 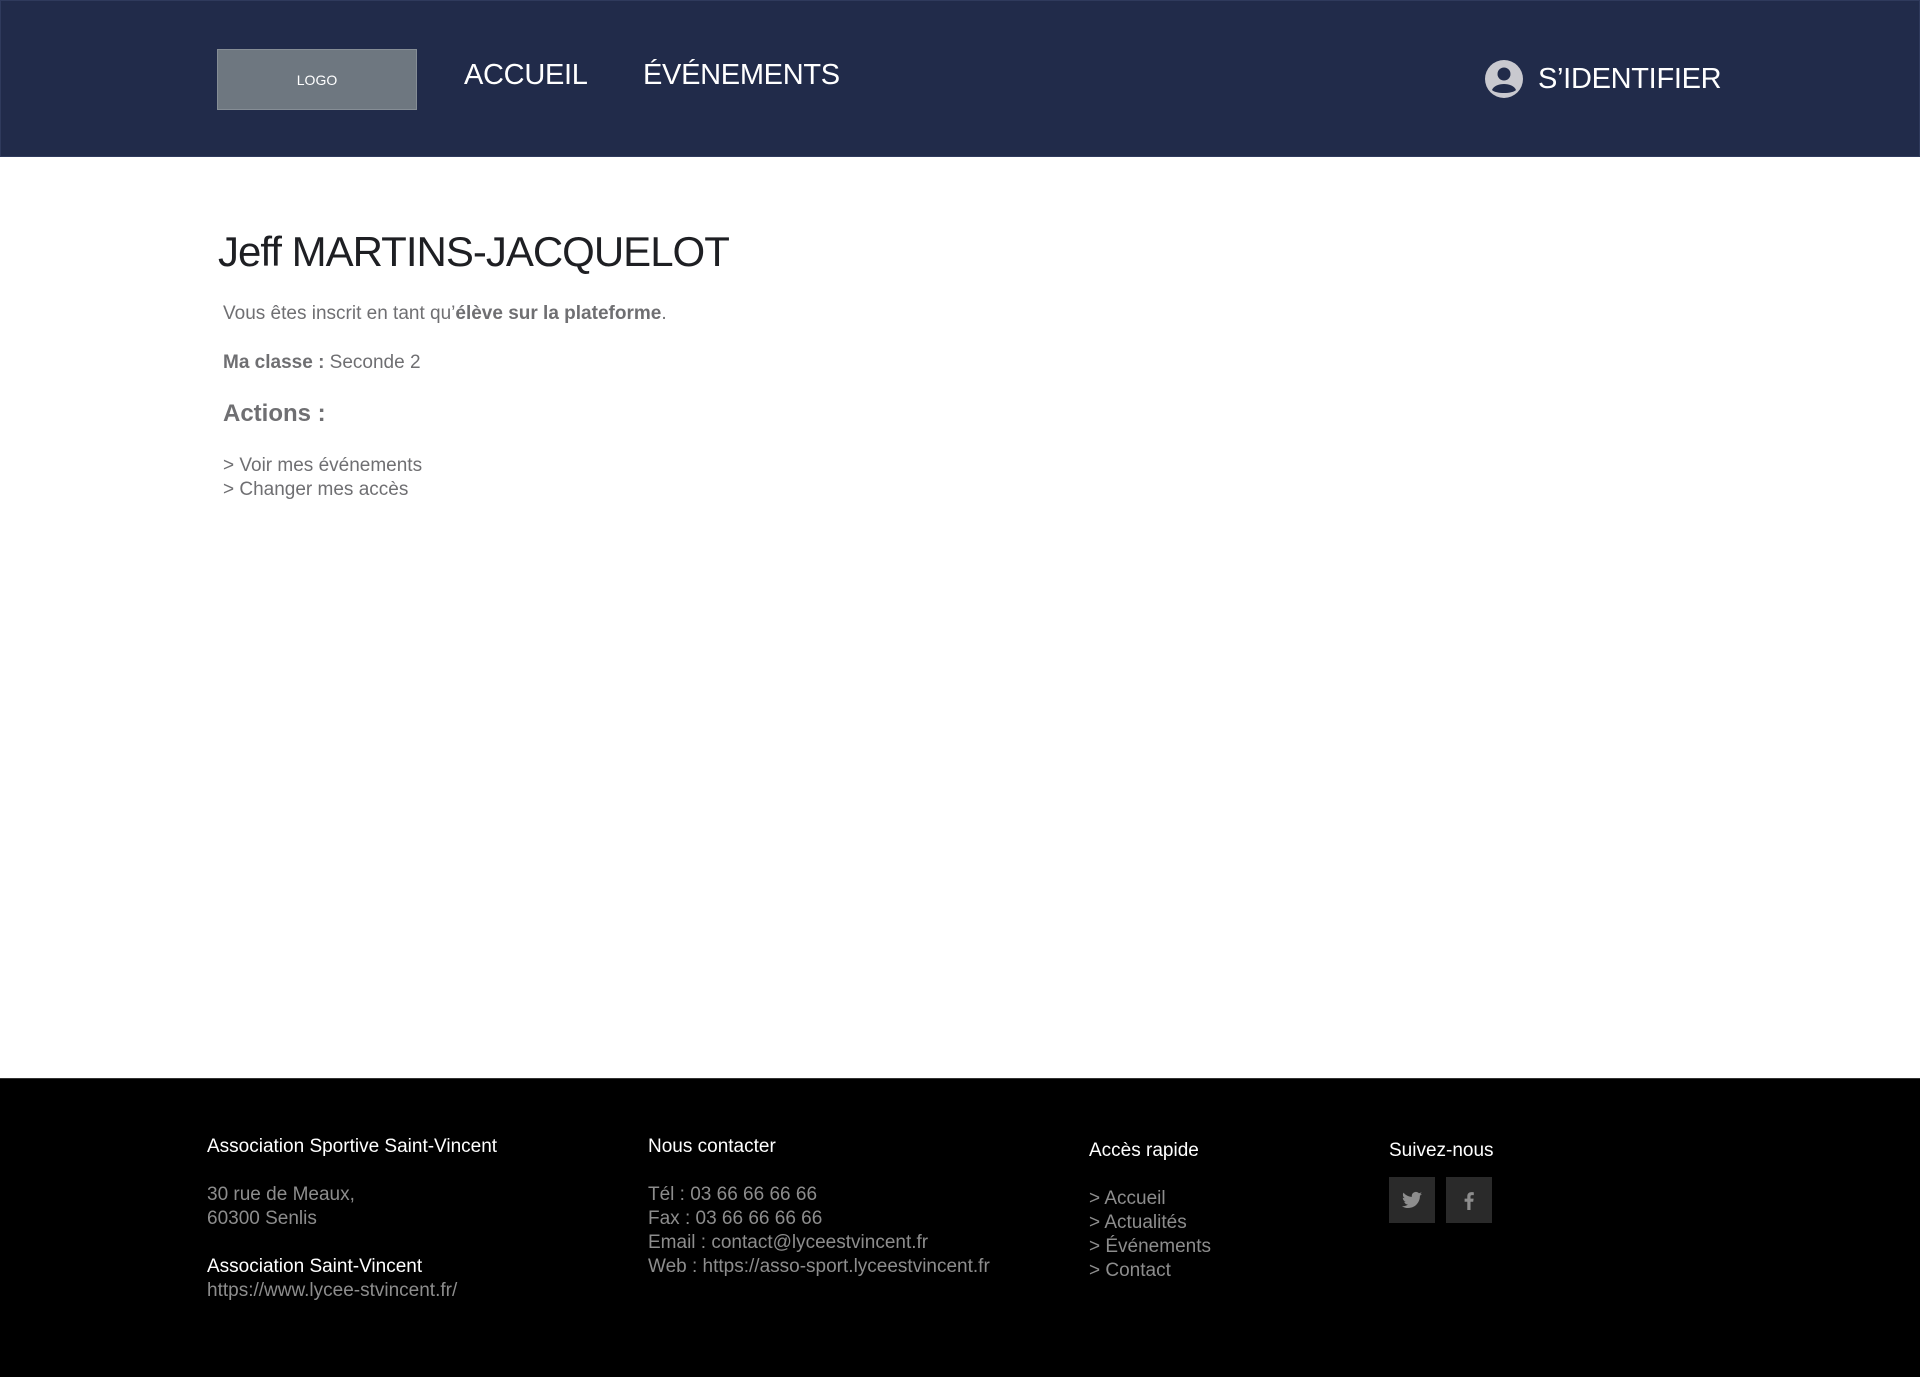 I want to click on footer-follow: Suivez-nous, so click(x=1441, y=1181).